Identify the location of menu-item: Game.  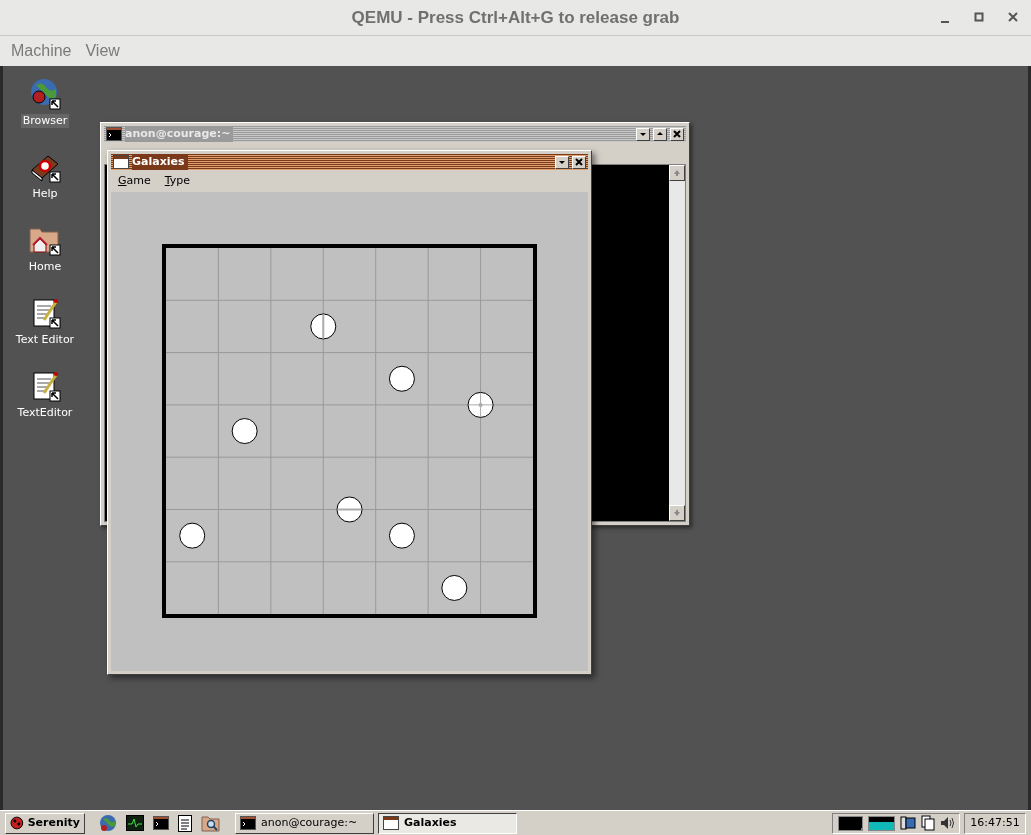
(134, 181).